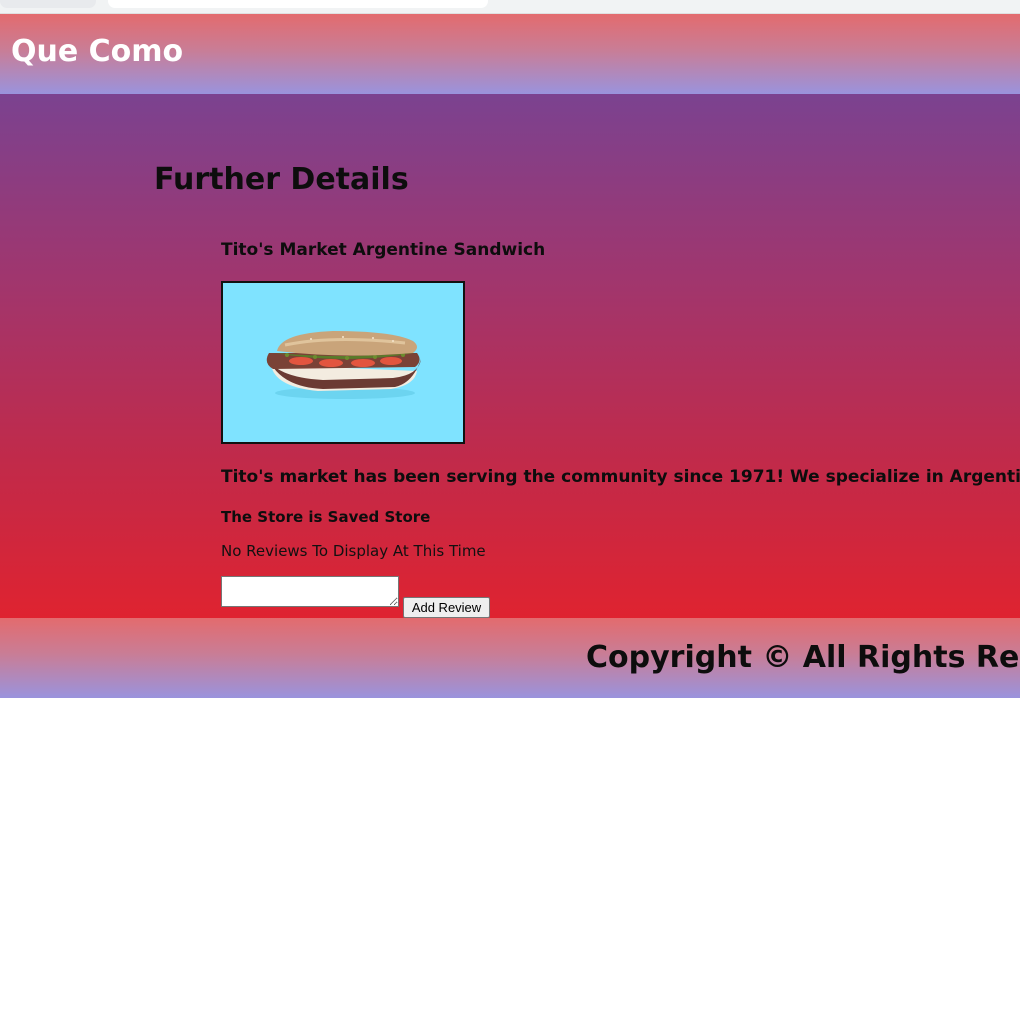  I want to click on store-status: The Store is Saved Store, so click(326, 517).